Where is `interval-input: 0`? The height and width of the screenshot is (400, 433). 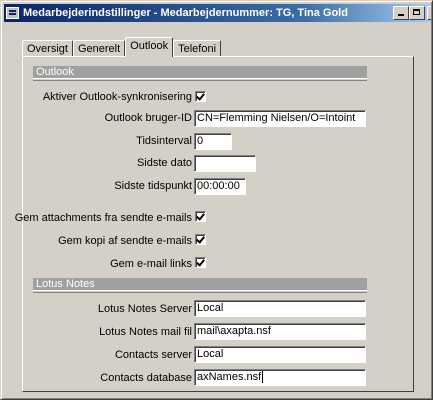 interval-input: 0 is located at coordinates (213, 141).